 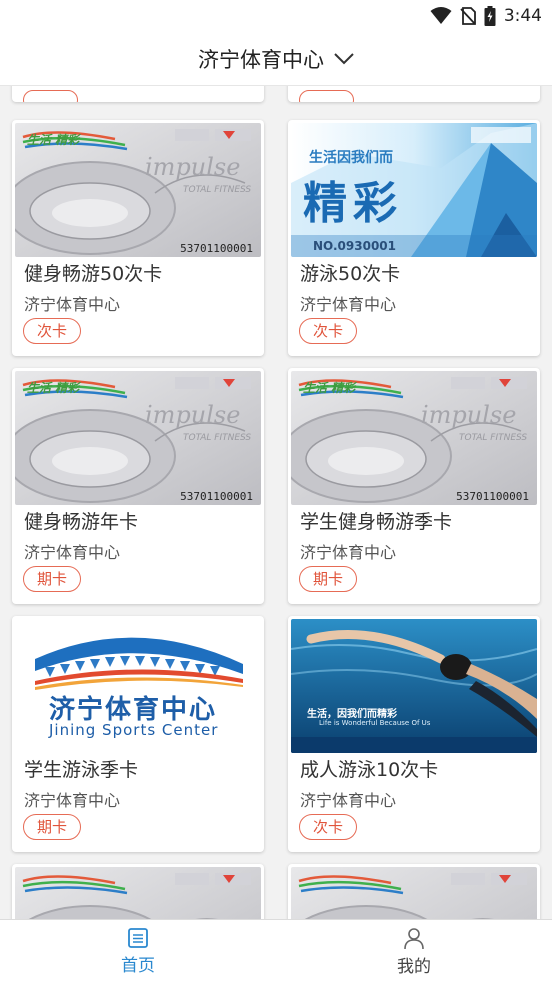 What do you see at coordinates (441, 15) in the screenshot?
I see `wifi-icon` at bounding box center [441, 15].